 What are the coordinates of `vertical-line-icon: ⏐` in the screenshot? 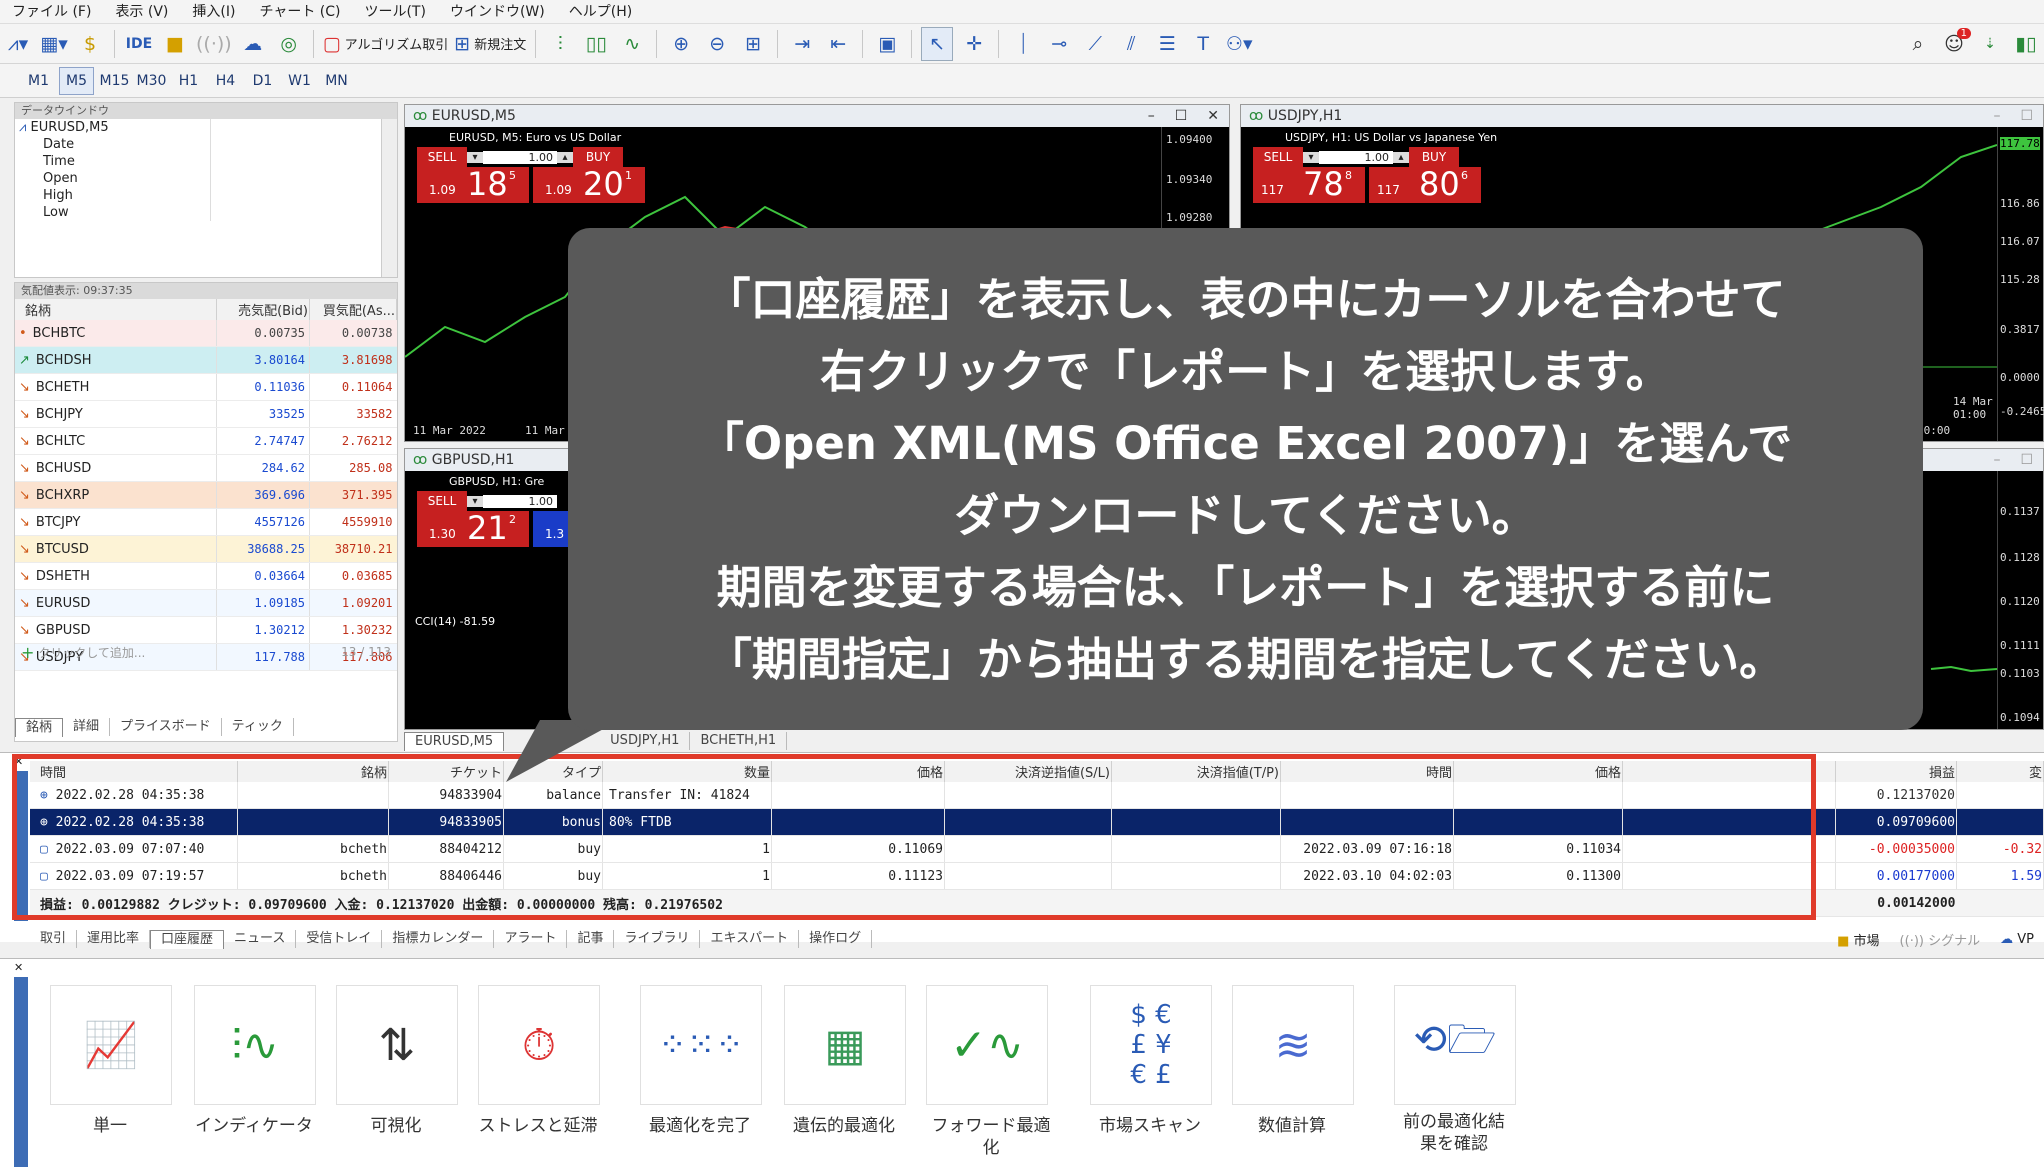 It's located at (1023, 44).